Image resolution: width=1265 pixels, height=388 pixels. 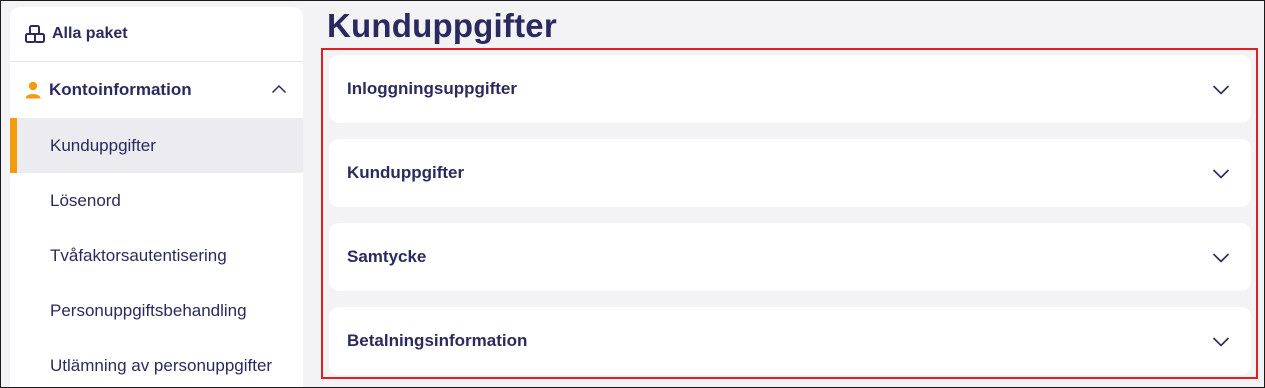 I want to click on sidebar-section-label: Kontoinformation, so click(x=120, y=89).